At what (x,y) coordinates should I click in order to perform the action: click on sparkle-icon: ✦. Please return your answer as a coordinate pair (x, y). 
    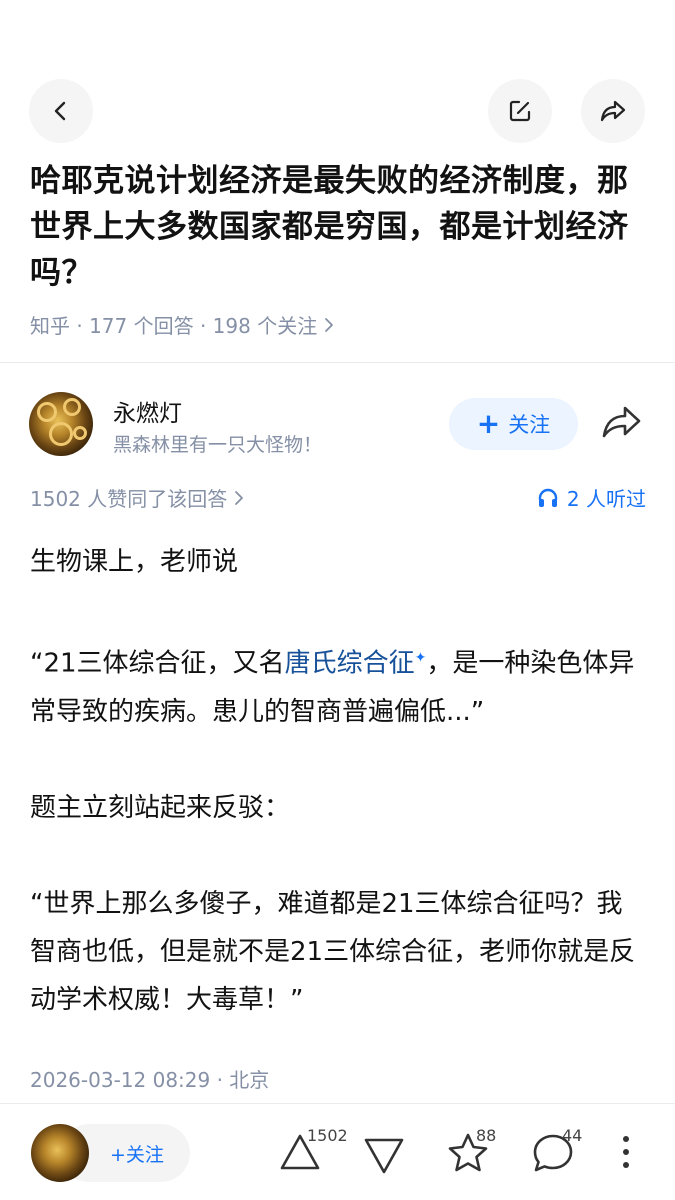
    Looking at the image, I should click on (420, 658).